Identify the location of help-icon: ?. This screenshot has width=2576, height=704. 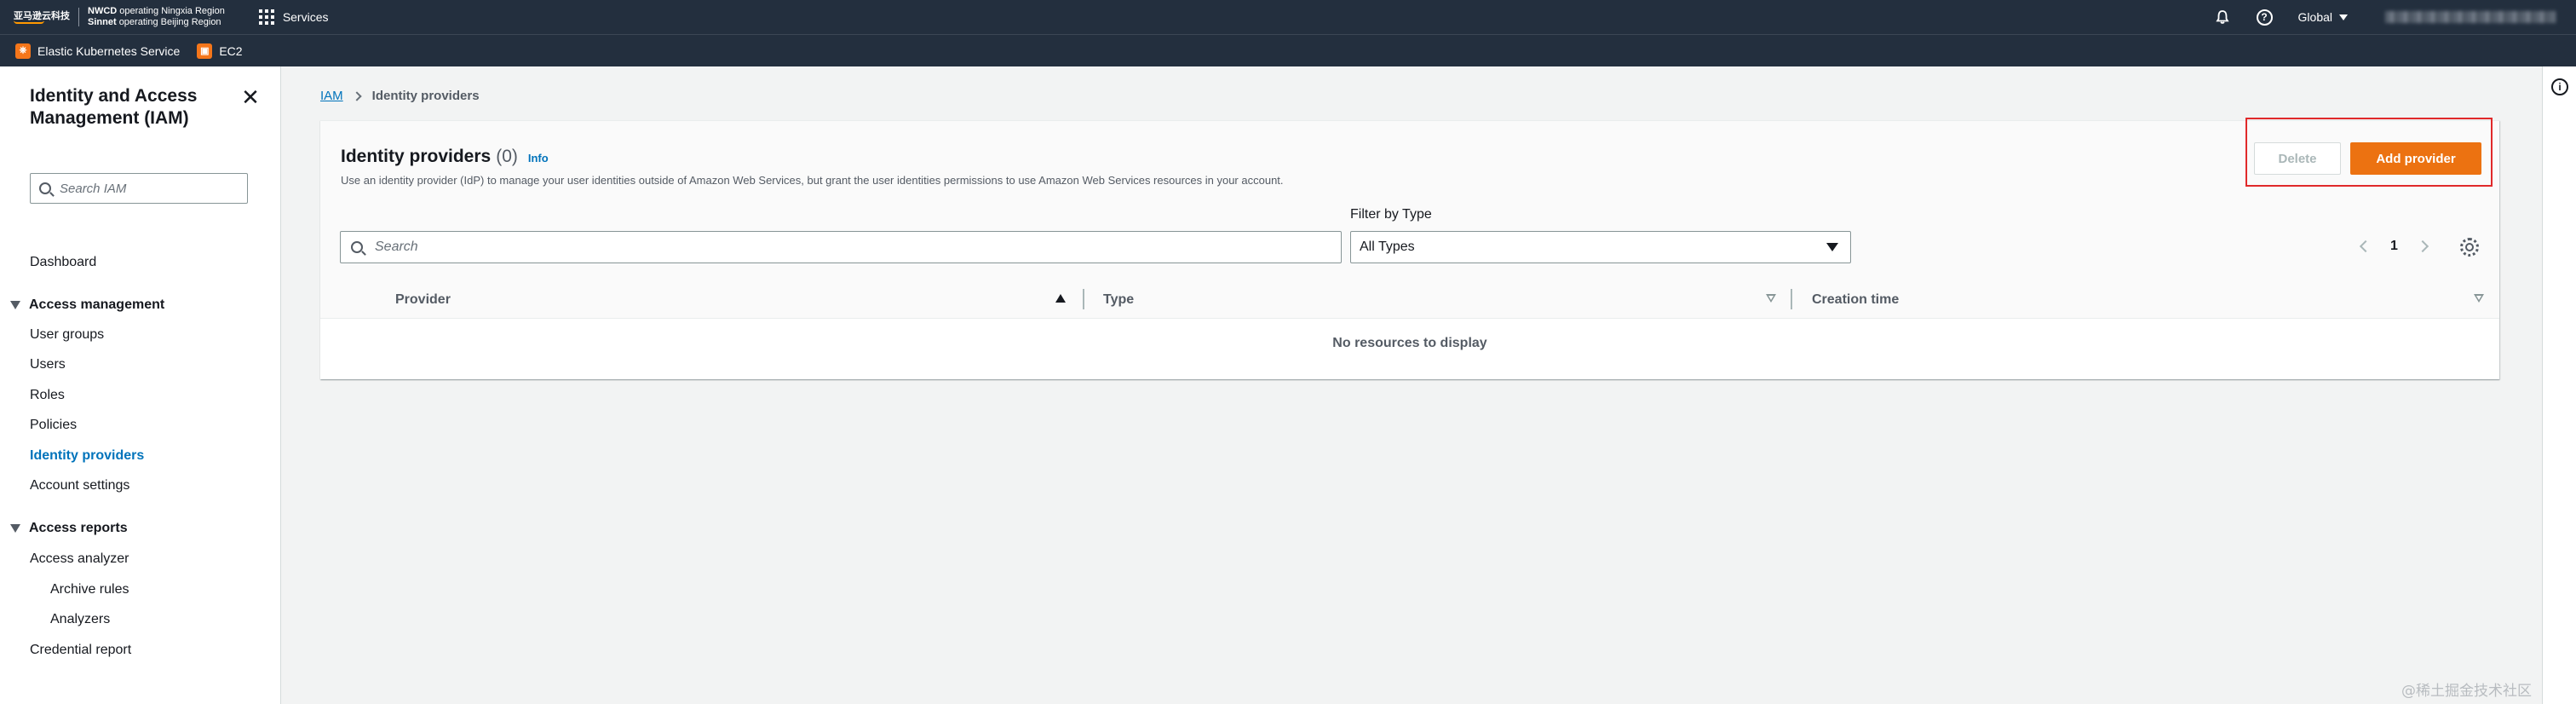
(2264, 18).